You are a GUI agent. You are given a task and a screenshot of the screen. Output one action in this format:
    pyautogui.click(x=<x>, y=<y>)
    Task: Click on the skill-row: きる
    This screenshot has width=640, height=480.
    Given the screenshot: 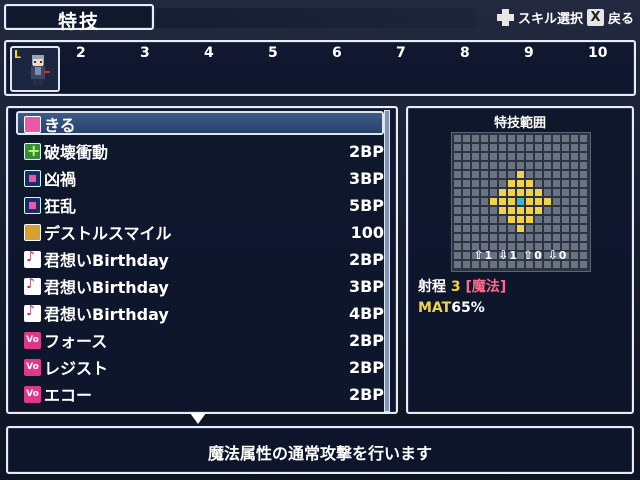 What is the action you would take?
    pyautogui.click(x=204, y=124)
    